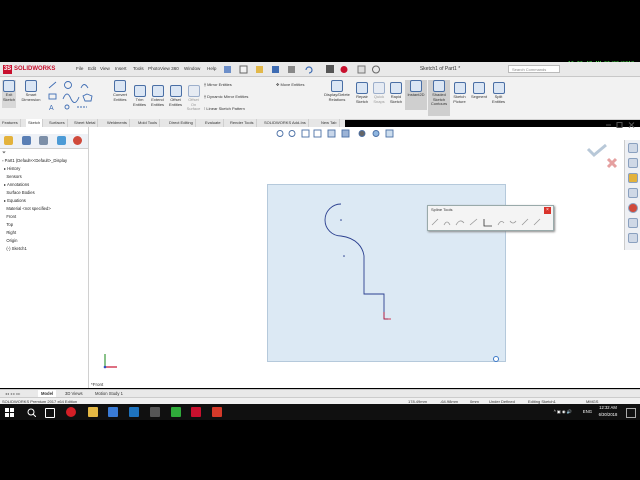 The image size is (640, 480). Describe the element at coordinates (218, 84) in the screenshot. I see `mirror-entities-button: ⟠ Mirror Entities` at that location.